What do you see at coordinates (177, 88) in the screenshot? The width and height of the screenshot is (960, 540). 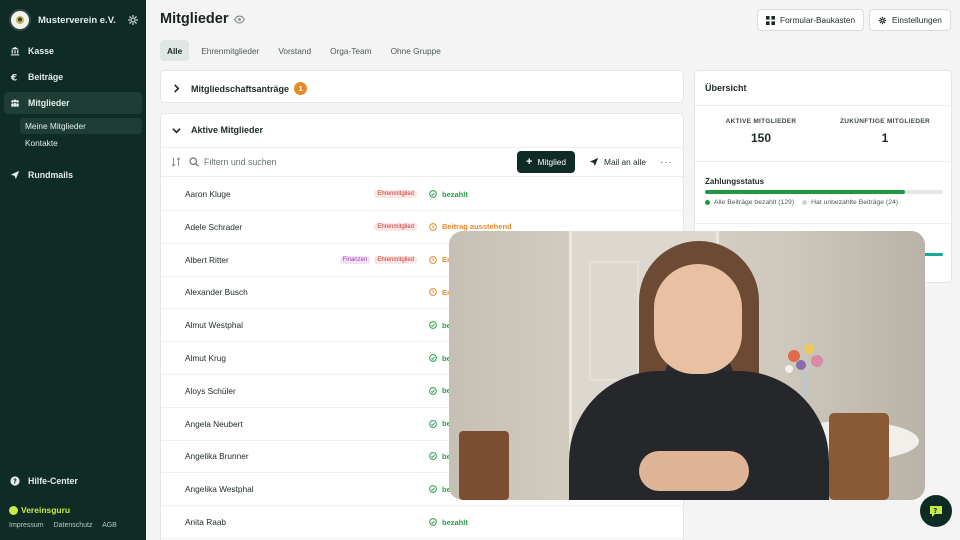 I see `chevron-right-icon` at bounding box center [177, 88].